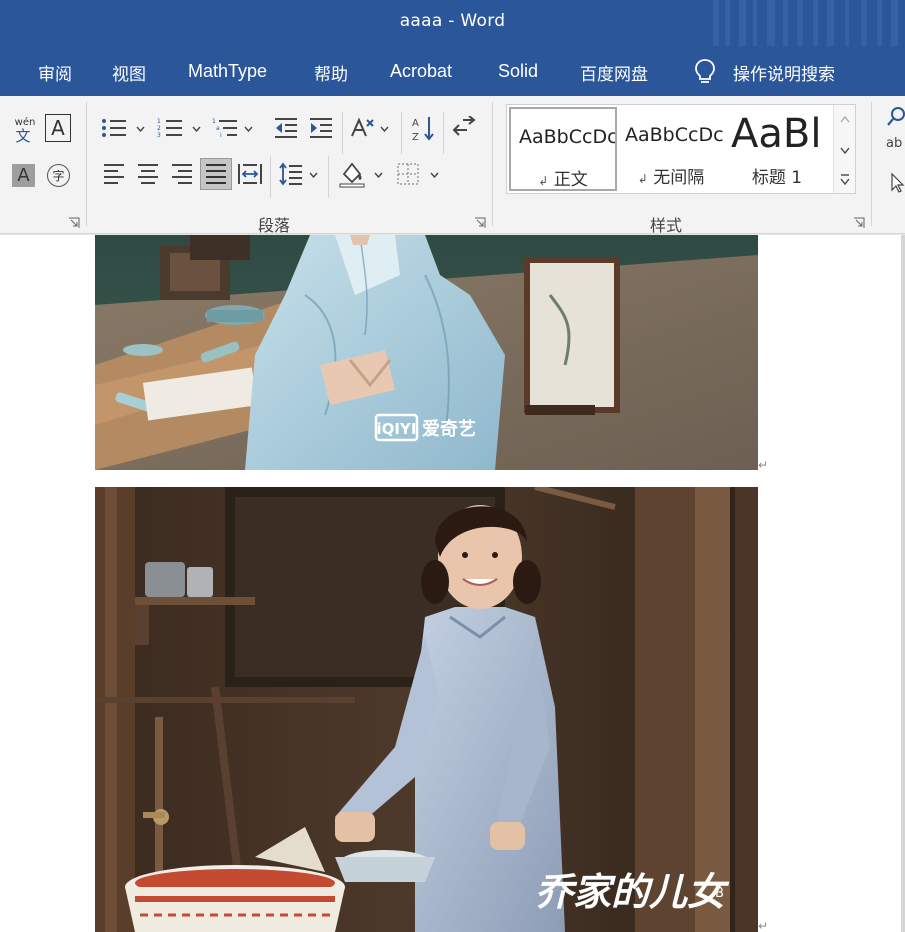 The height and width of the screenshot is (932, 905). Describe the element at coordinates (903, 583) in the screenshot. I see `vertical-scrollbar` at that location.